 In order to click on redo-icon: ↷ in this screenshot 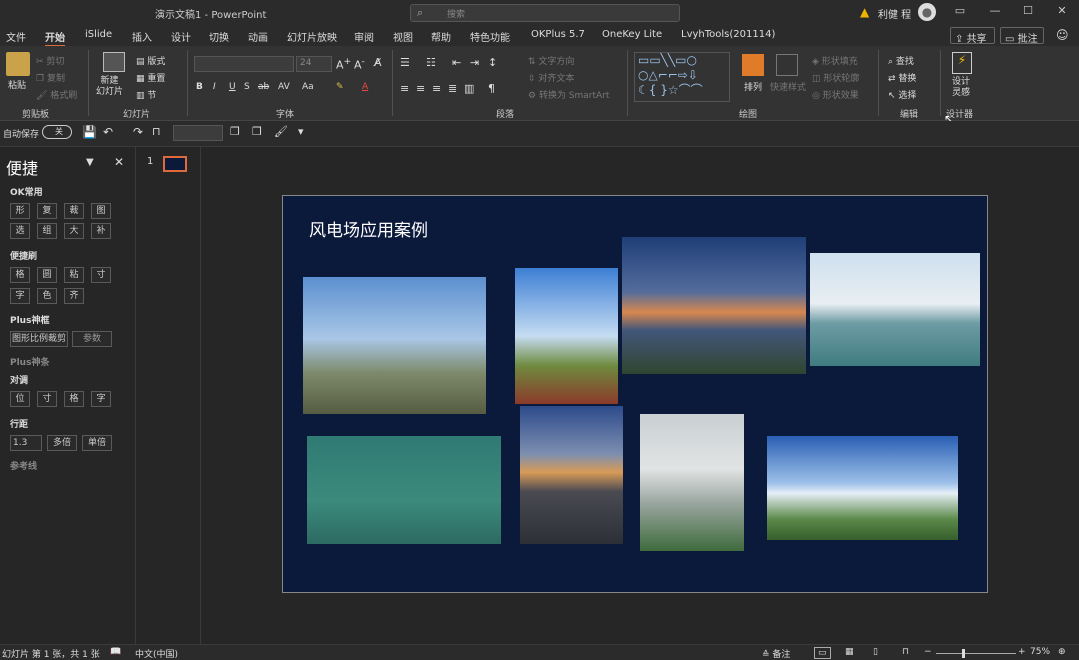, I will do `click(138, 132)`.